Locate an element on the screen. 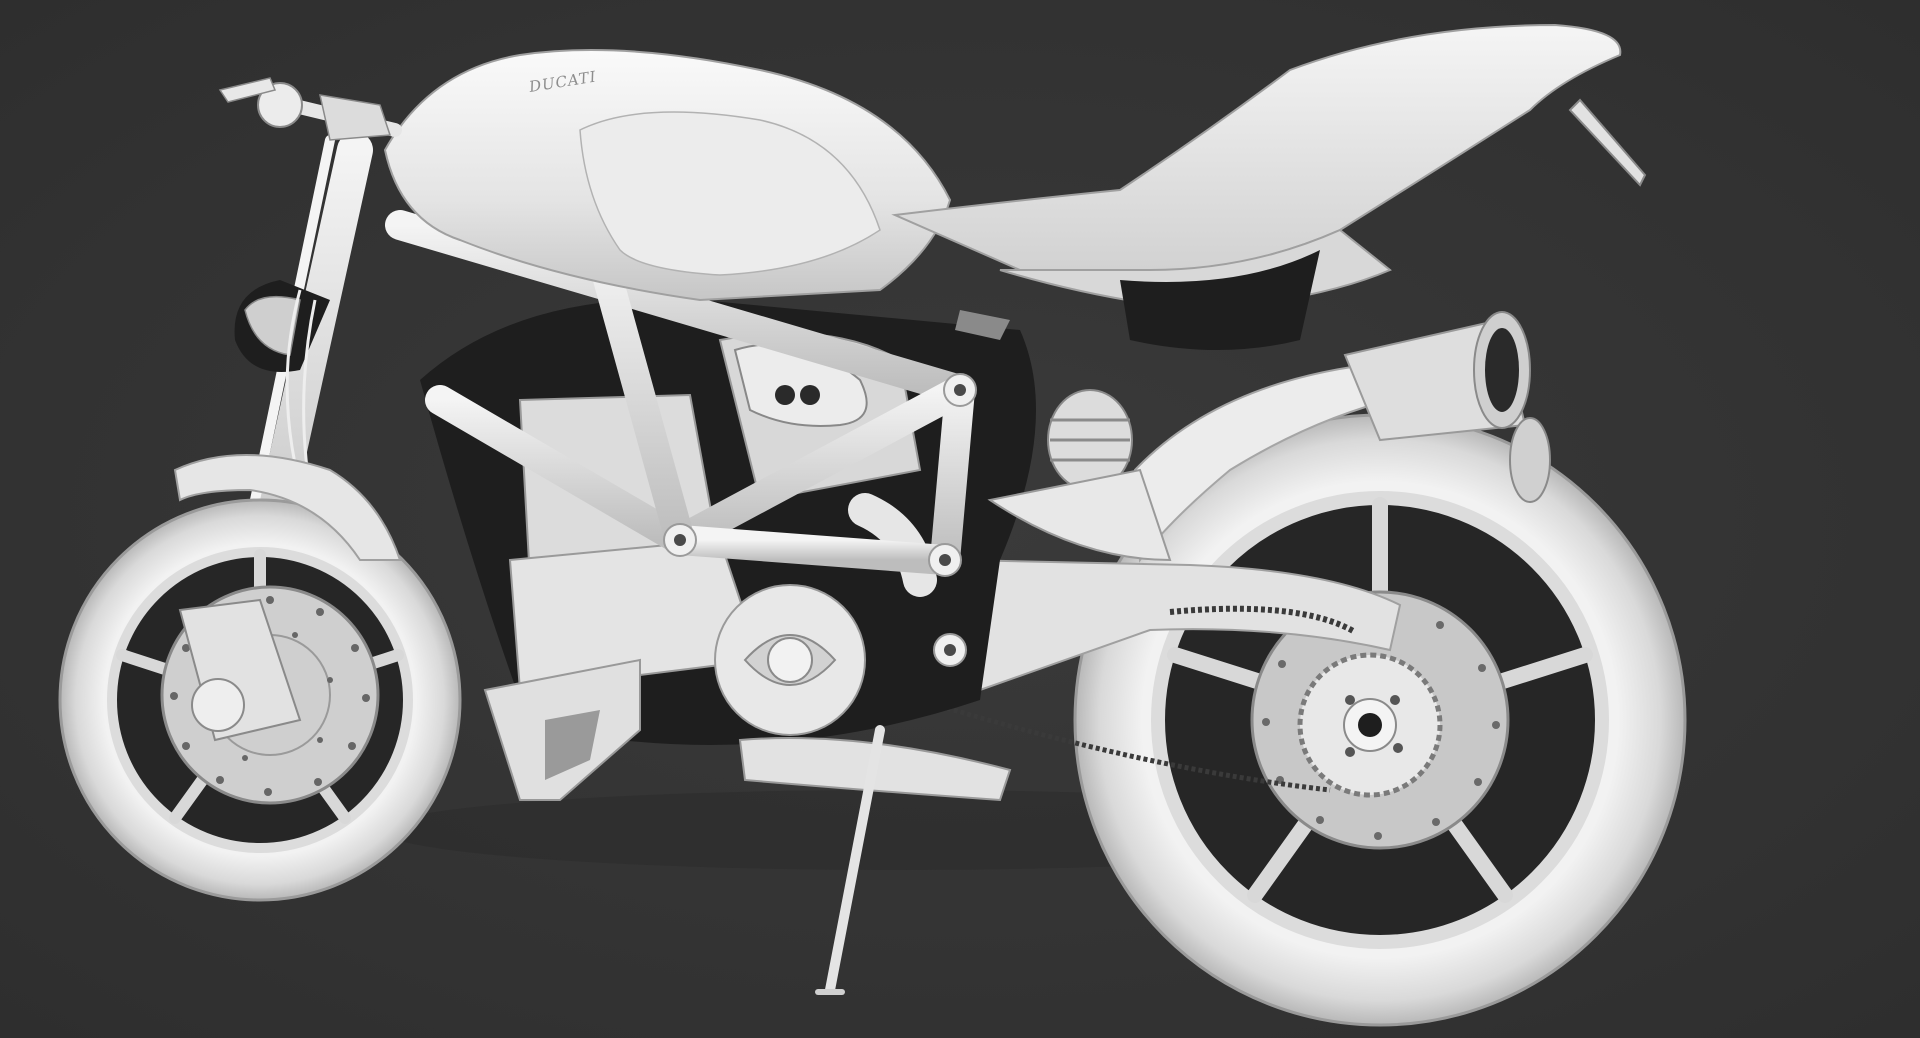  seat is located at coordinates (1269, 186).